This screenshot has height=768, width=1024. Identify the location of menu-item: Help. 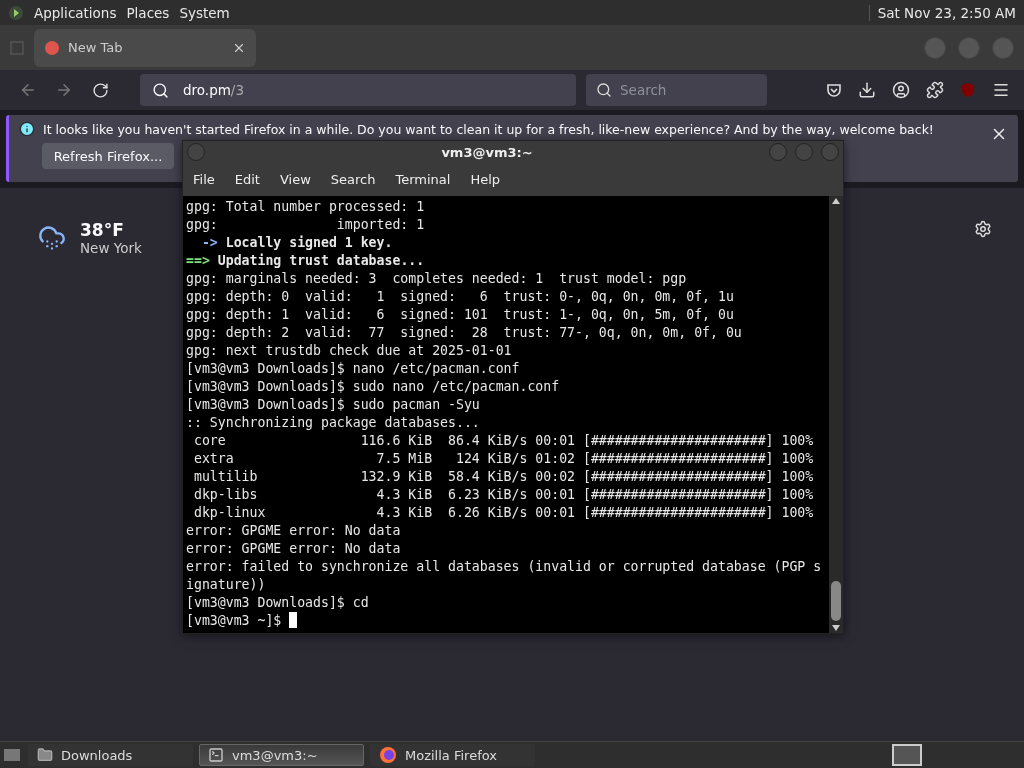
(485, 179).